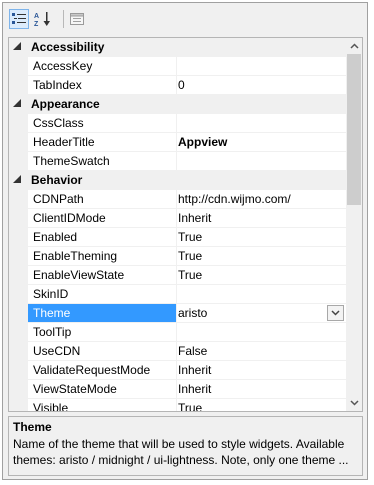 Image resolution: width=374 pixels, height=485 pixels. I want to click on property-row: ValidateRequestMode Inherit, so click(178, 370).